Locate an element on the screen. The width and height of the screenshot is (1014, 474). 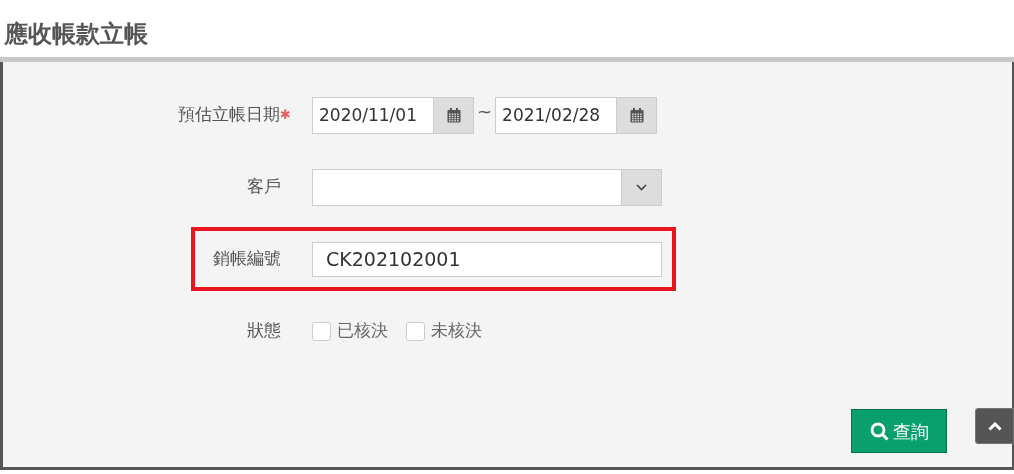
field-label: 客戶 is located at coordinates (264, 187).